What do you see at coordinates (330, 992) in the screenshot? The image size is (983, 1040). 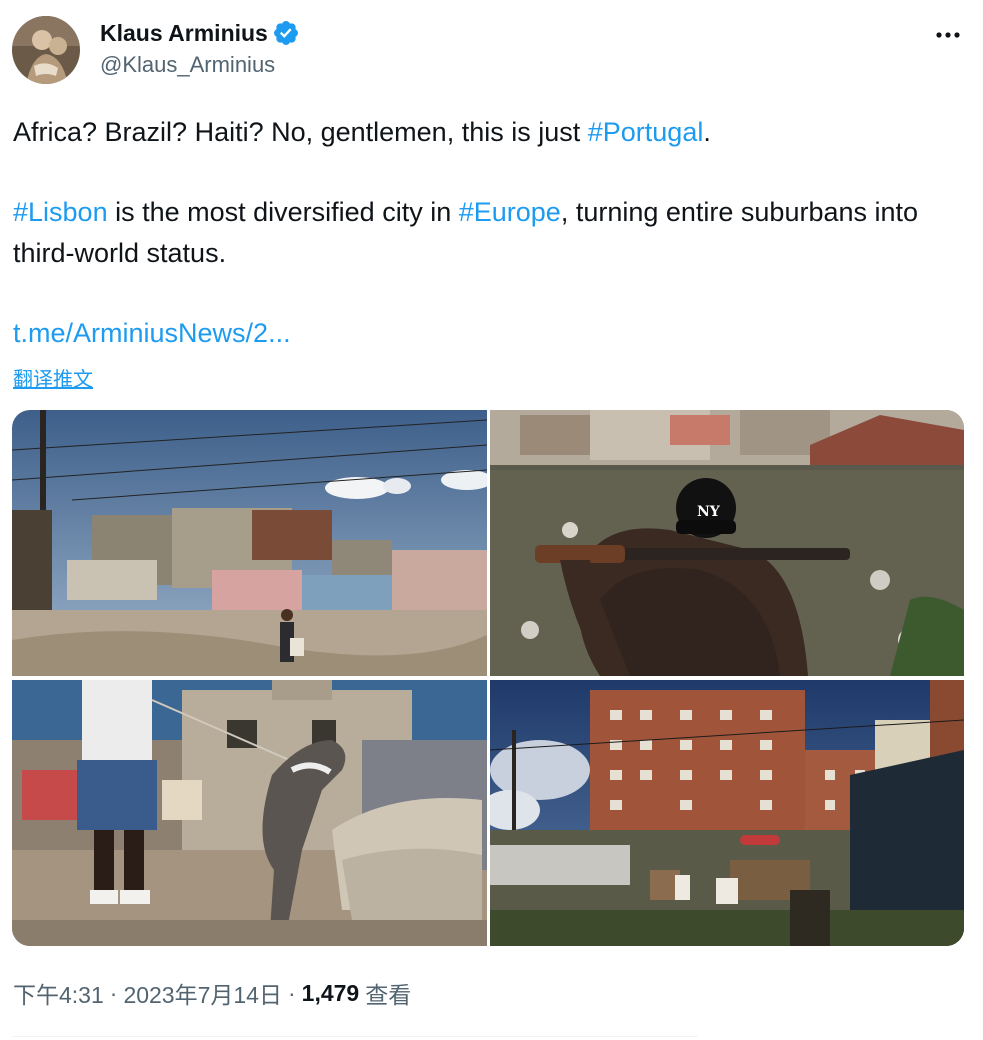 I see `views-count: 1,479` at bounding box center [330, 992].